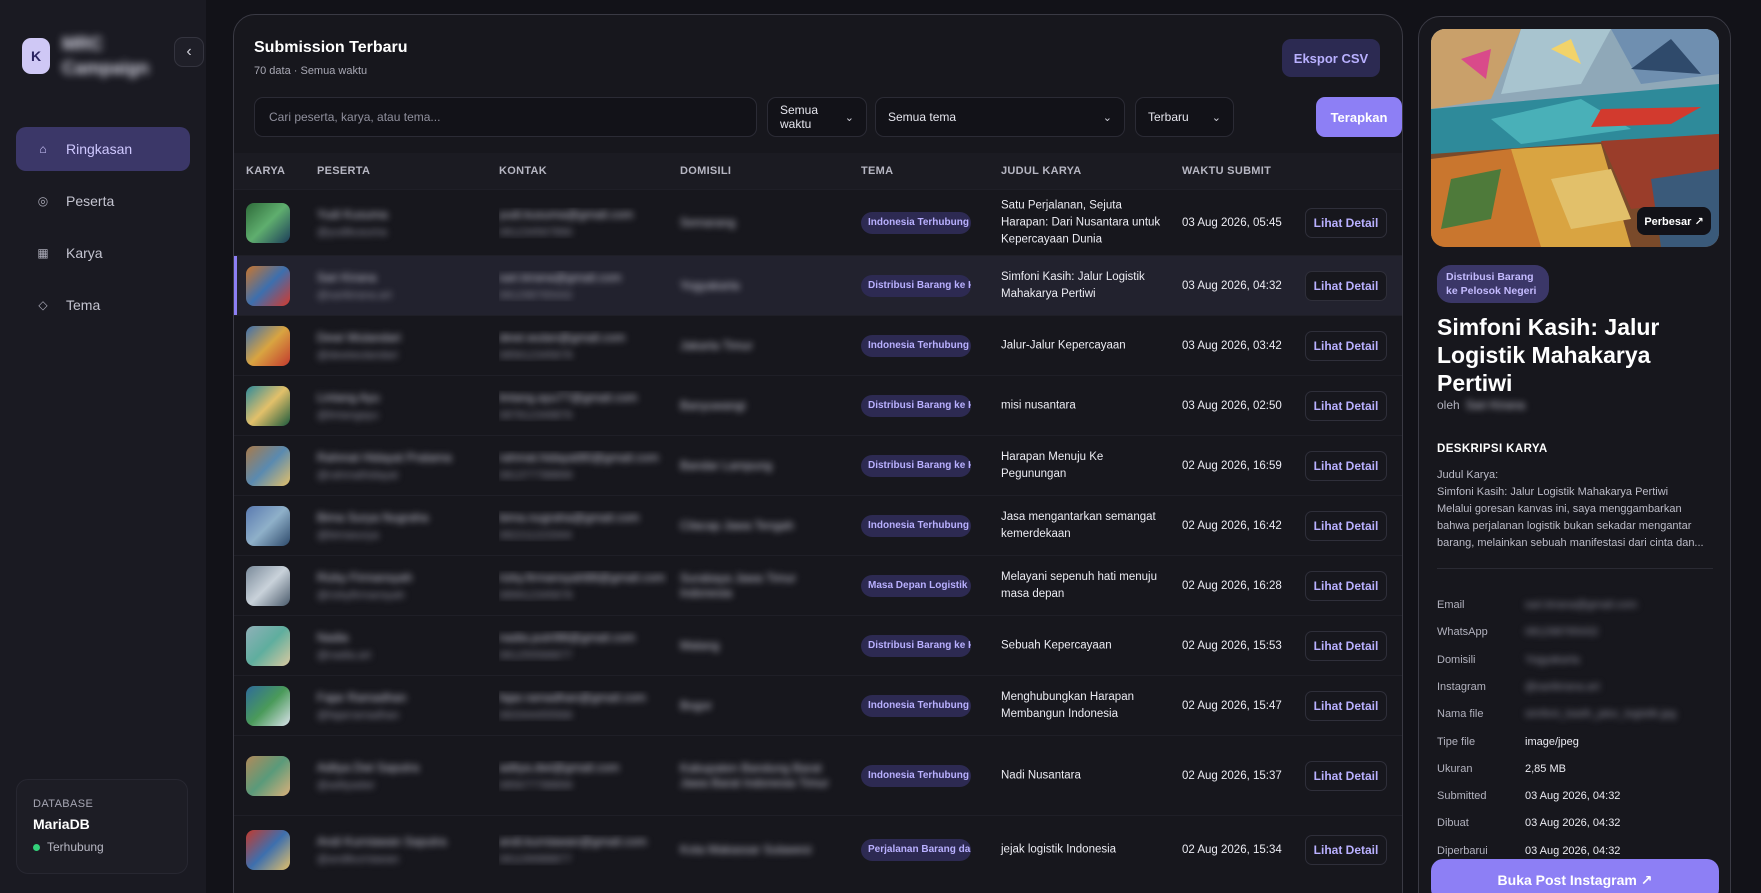  I want to click on contact-phone: 083344455566, so click(536, 715).